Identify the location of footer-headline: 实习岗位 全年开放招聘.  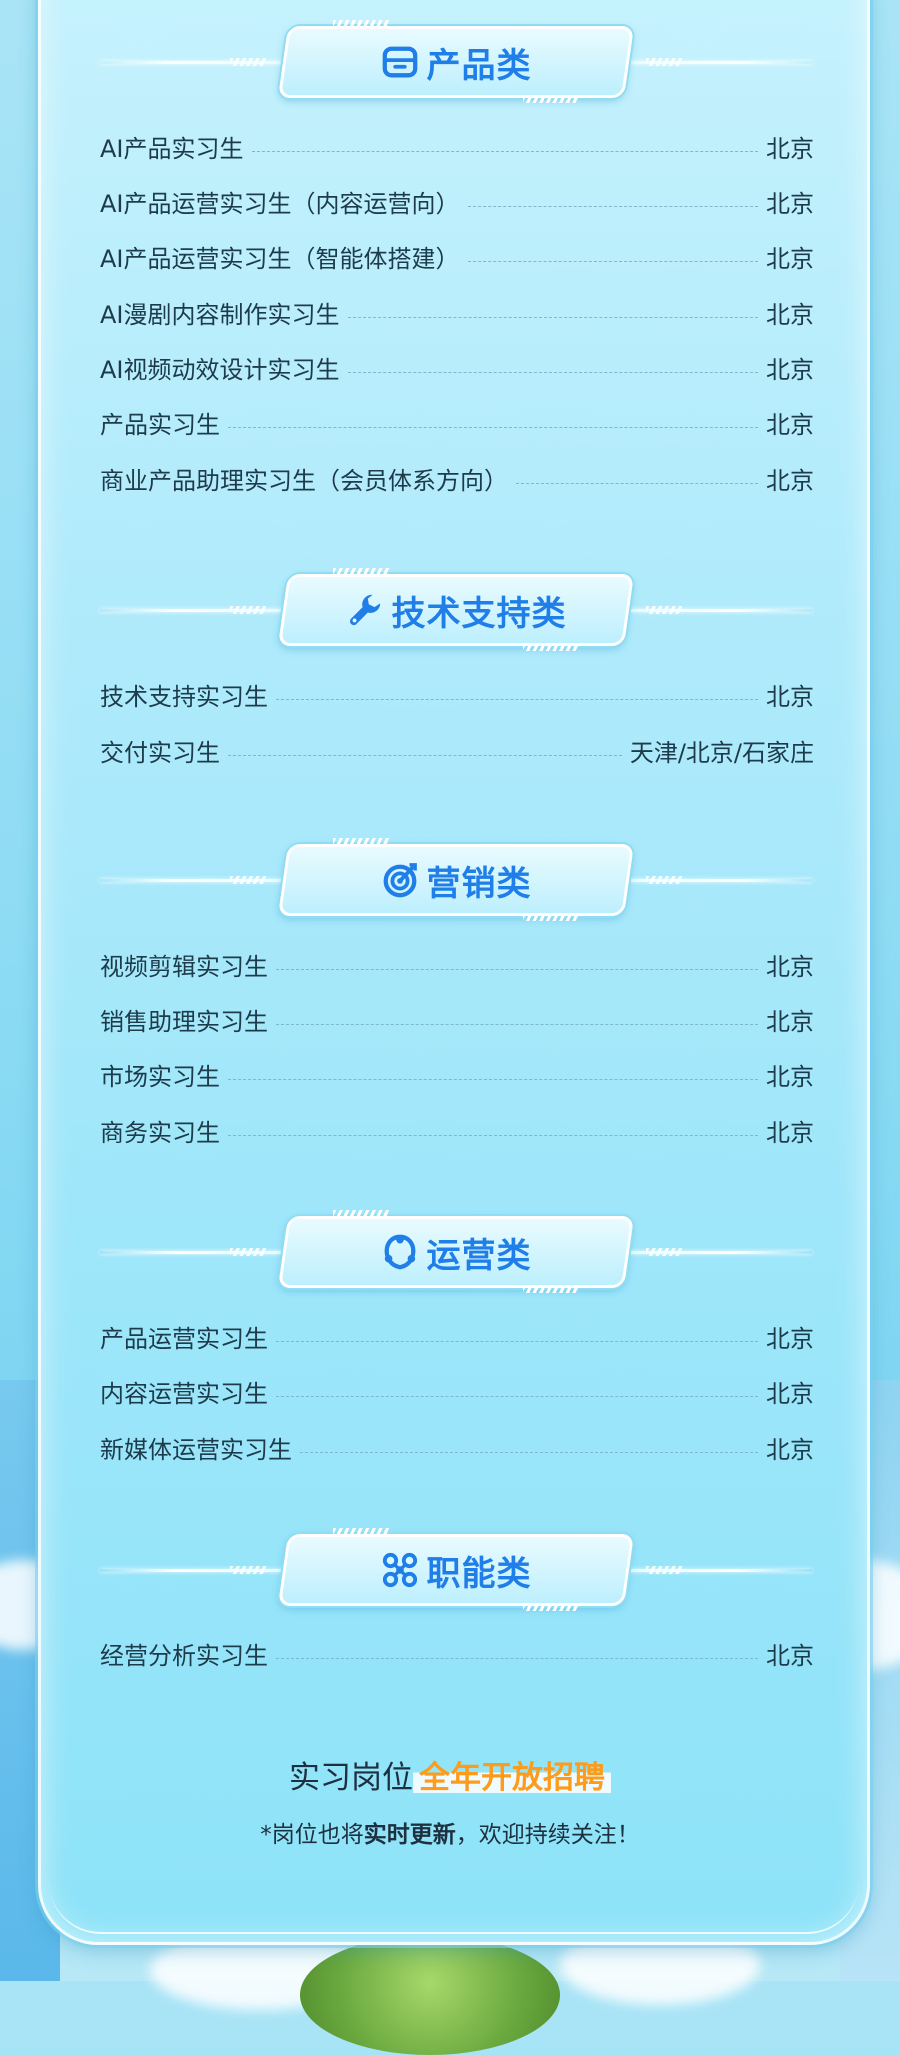
(450, 1774).